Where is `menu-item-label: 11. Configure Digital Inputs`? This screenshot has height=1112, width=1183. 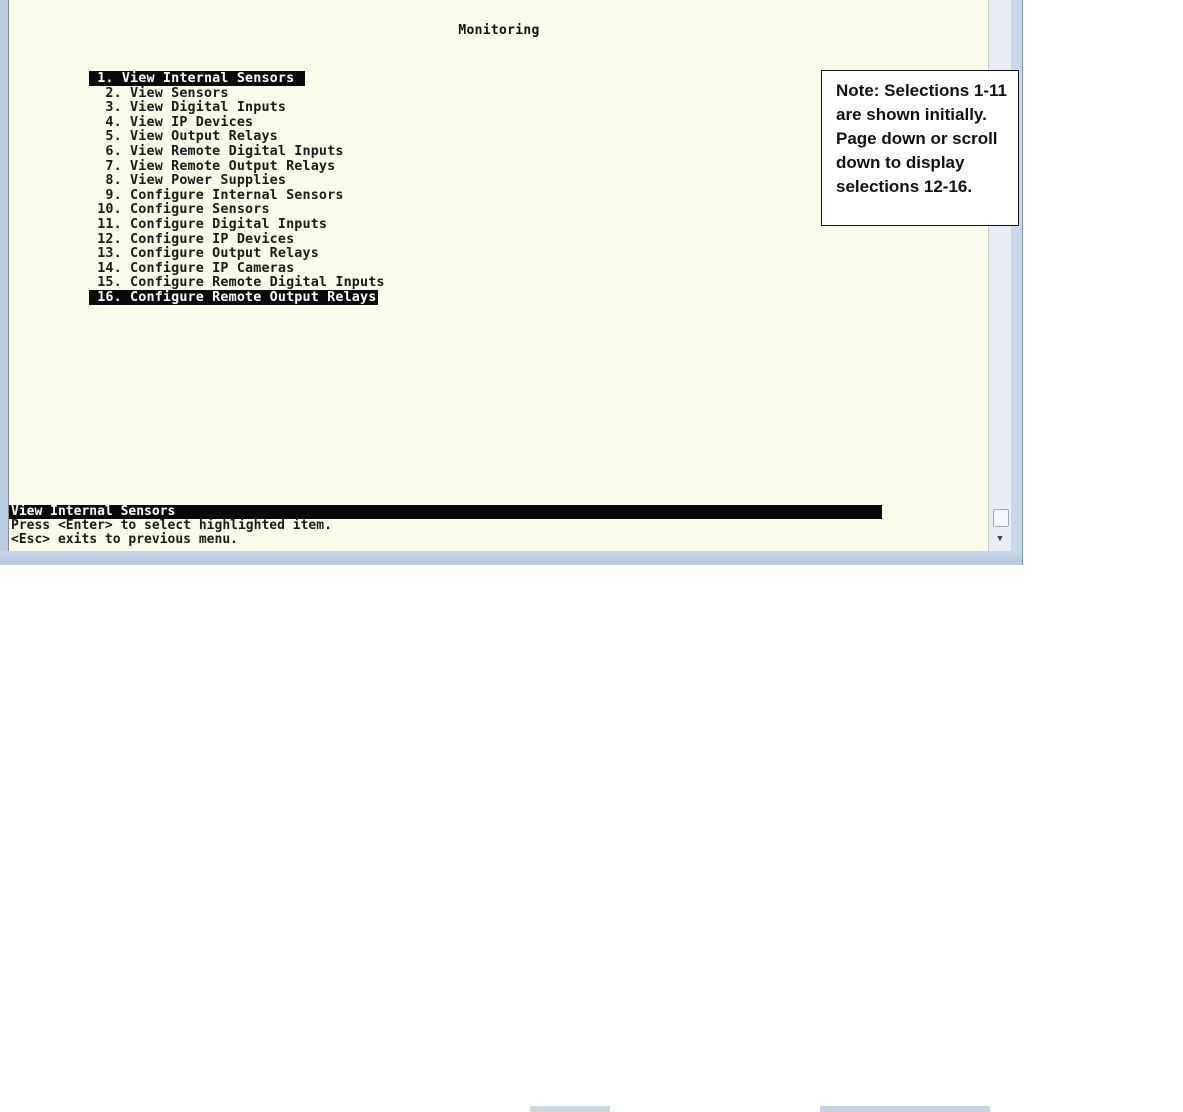
menu-item-label: 11. Configure Digital Inputs is located at coordinates (208, 224).